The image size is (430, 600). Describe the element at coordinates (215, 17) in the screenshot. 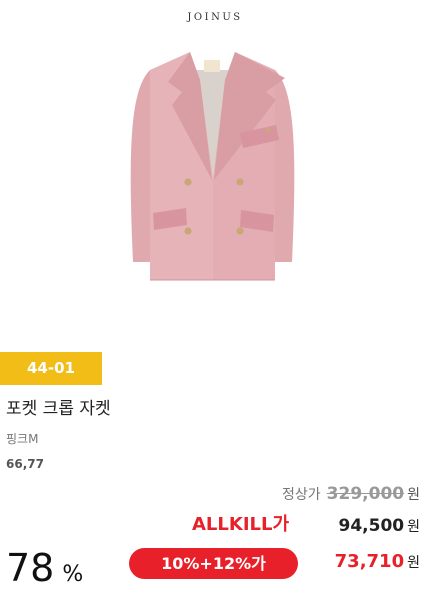

I see `brand-logo: JOINUS` at that location.